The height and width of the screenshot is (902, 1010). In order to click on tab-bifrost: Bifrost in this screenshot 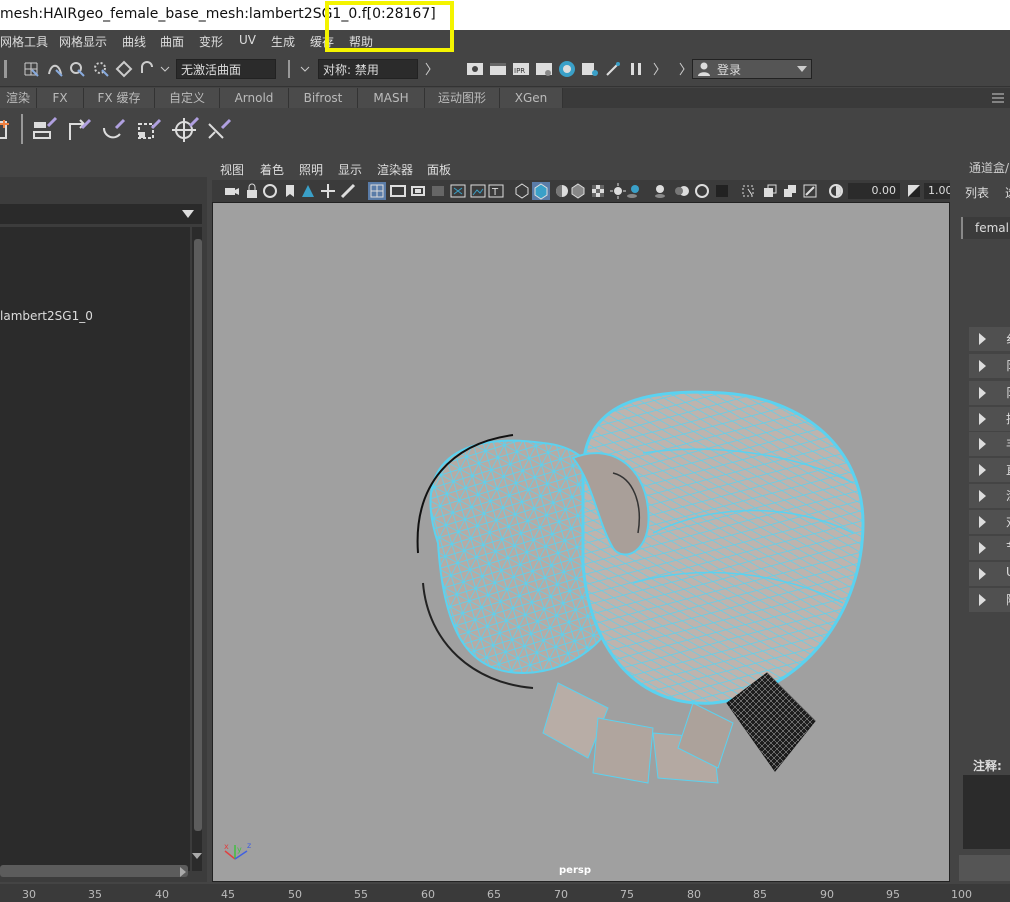, I will do `click(323, 98)`.